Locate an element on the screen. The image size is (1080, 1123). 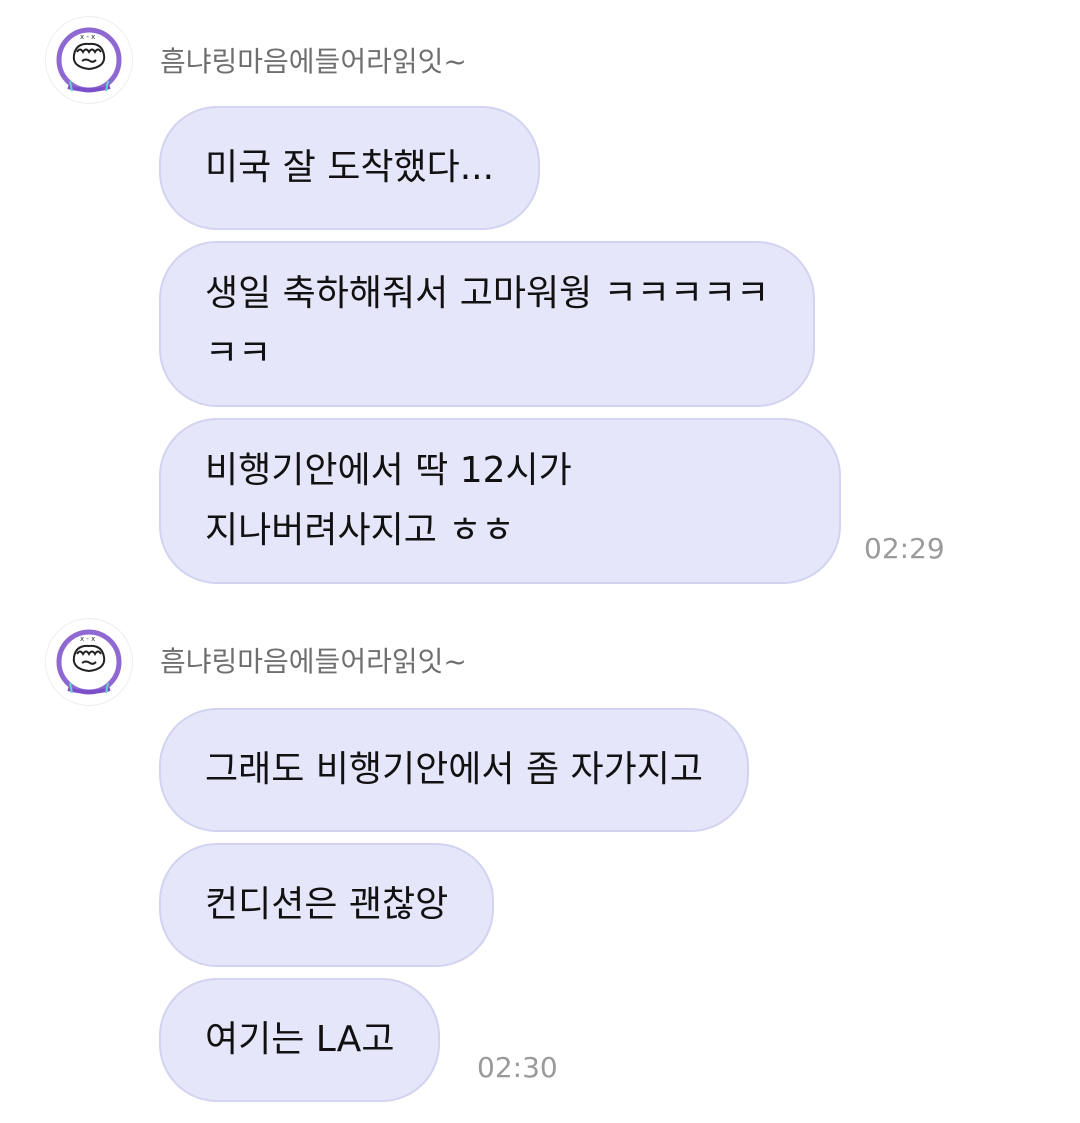
message-timestamp: 02:29 is located at coordinates (904, 548).